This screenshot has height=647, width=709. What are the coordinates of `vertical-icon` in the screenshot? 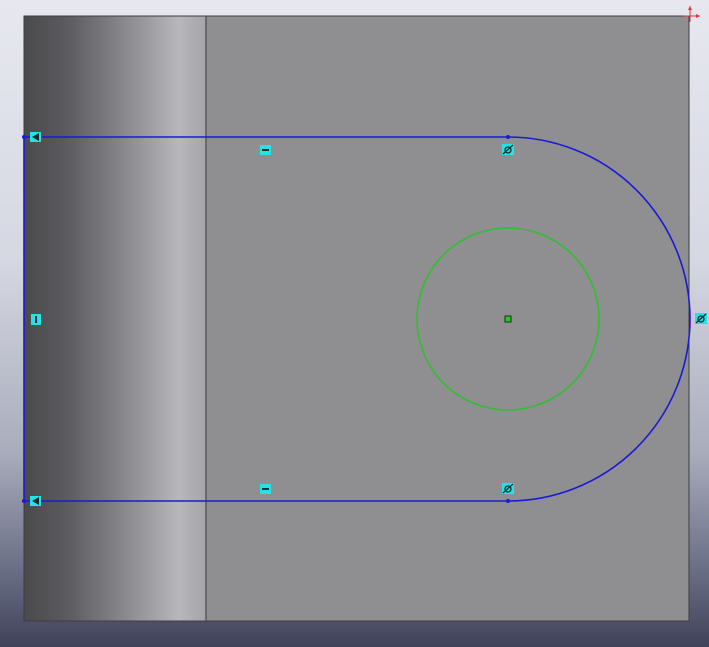 It's located at (36, 319).